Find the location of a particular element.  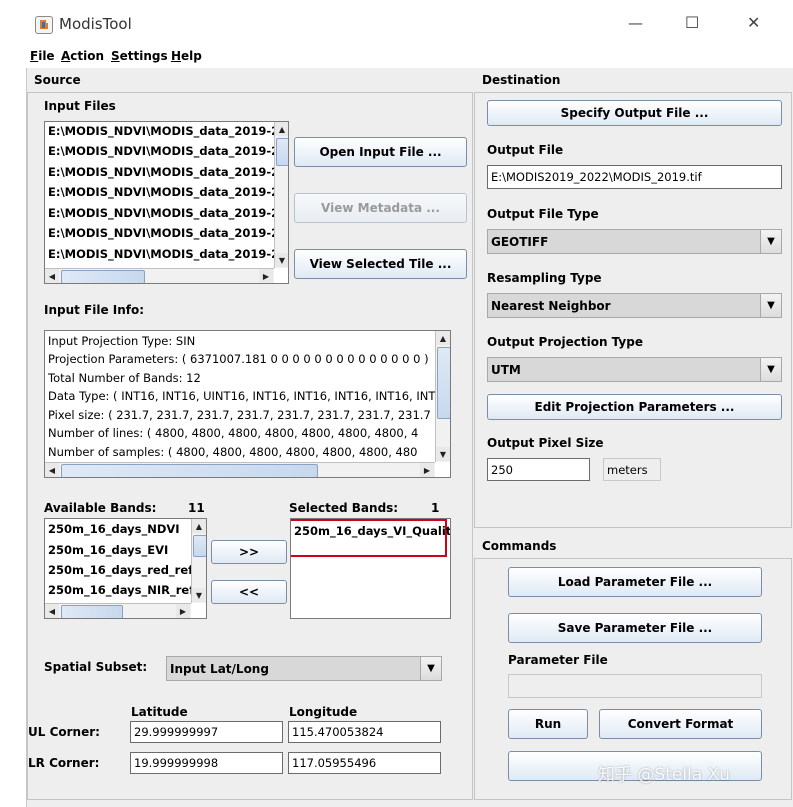

info-vscrollbar: ▲ ▼ is located at coordinates (442, 396).